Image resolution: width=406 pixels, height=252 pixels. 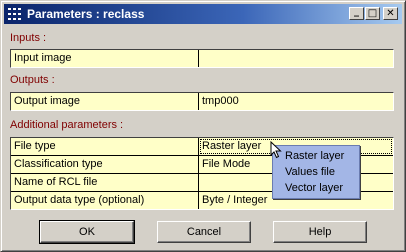 I want to click on inputs-section-label: Inputs :, so click(x=28, y=38).